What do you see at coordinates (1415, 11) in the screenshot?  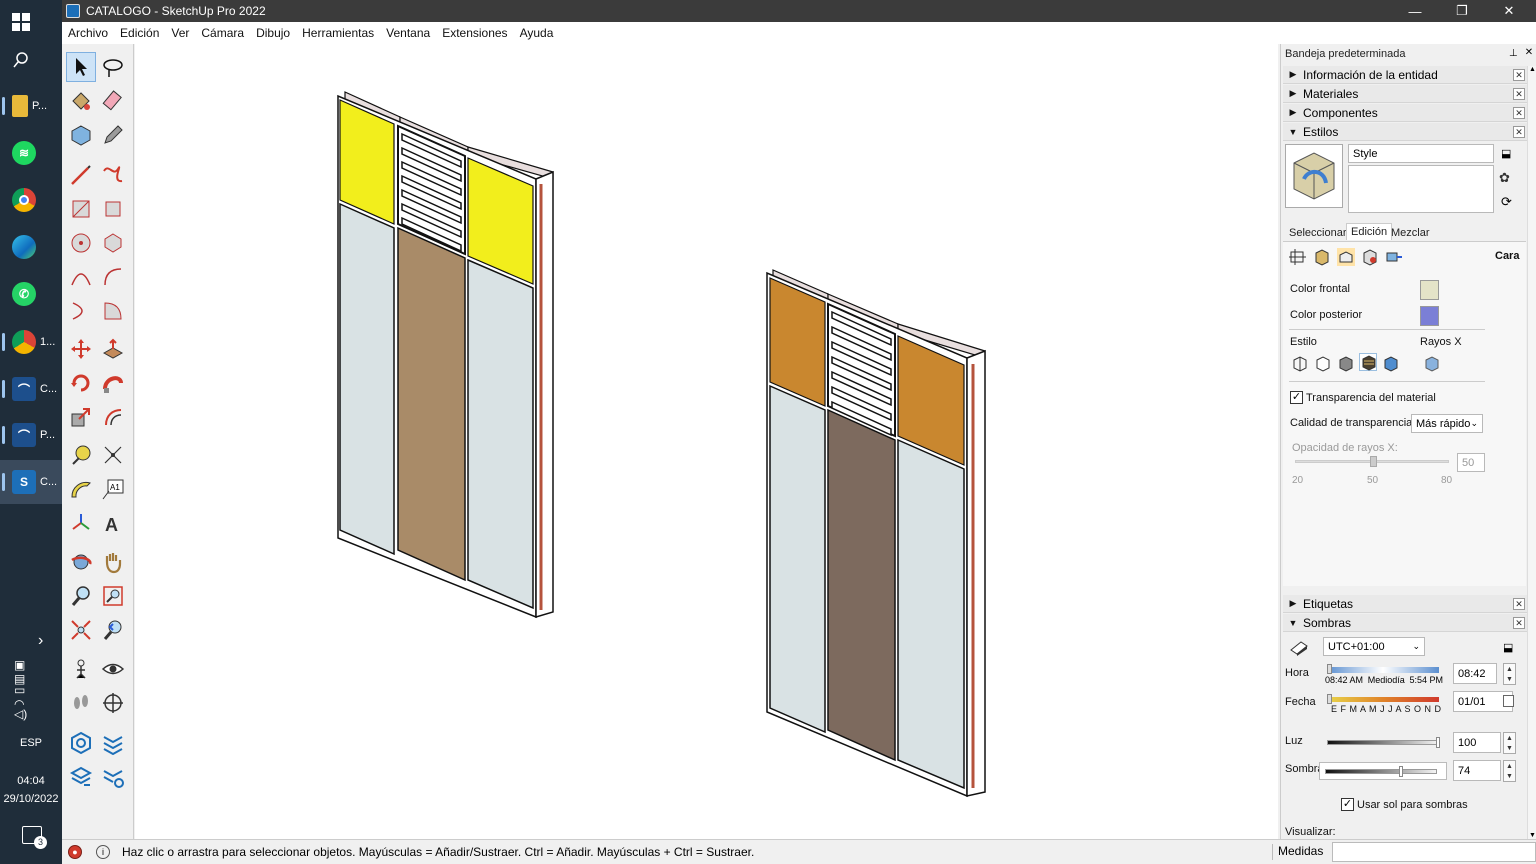 I see `minimize-button: —` at bounding box center [1415, 11].